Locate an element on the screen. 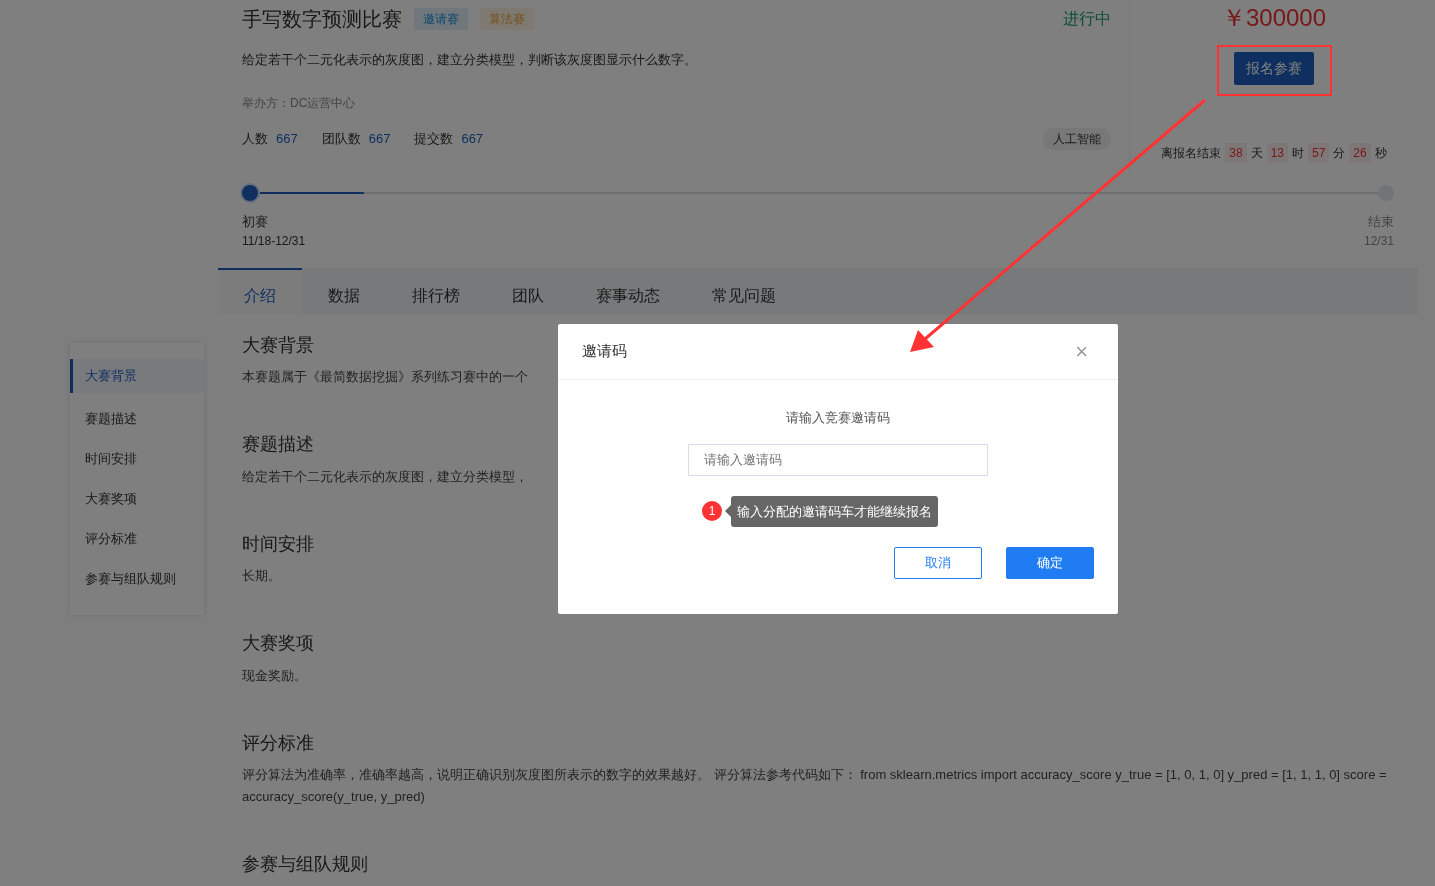 This screenshot has width=1435, height=886. prompt-text: 请输入竞赛邀请码 is located at coordinates (838, 418).